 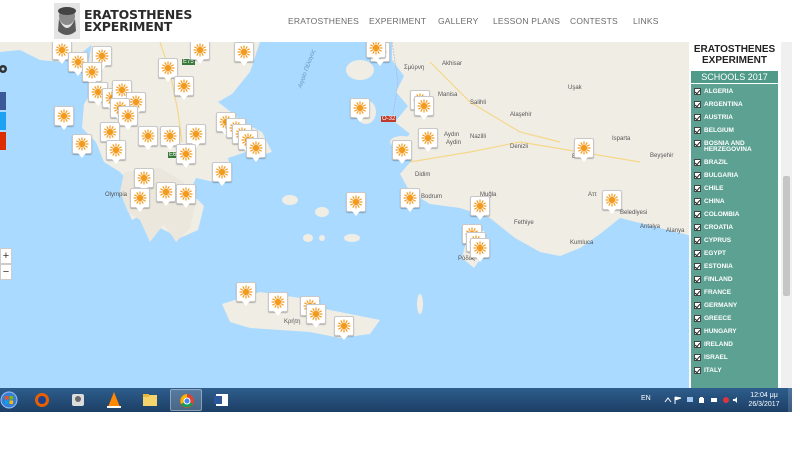 What do you see at coordinates (714, 201) in the screenshot?
I see `country-label: CHINA` at bounding box center [714, 201].